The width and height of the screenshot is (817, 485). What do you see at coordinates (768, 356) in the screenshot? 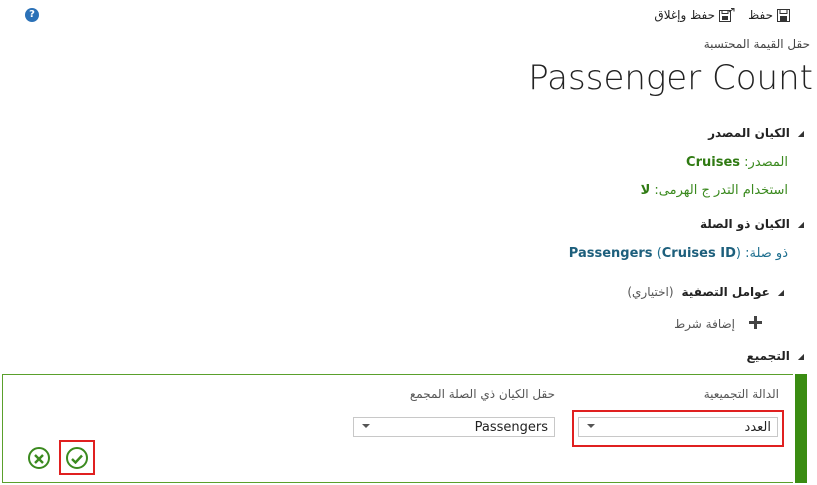
I see `aggregation-heading: التجميع` at bounding box center [768, 356].